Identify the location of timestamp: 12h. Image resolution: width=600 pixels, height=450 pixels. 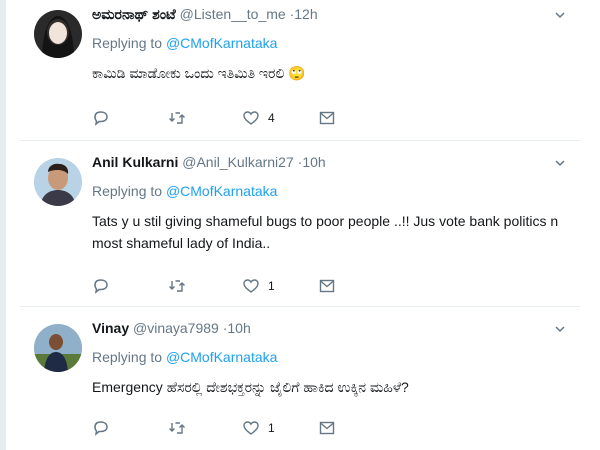
(305, 14).